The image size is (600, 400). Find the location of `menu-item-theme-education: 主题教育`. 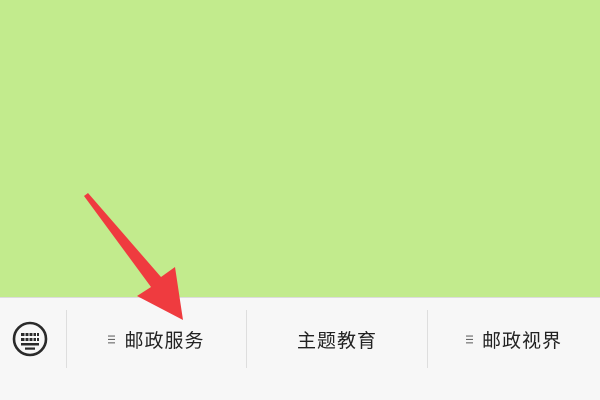

menu-item-theme-education: 主题教育 is located at coordinates (337, 339).